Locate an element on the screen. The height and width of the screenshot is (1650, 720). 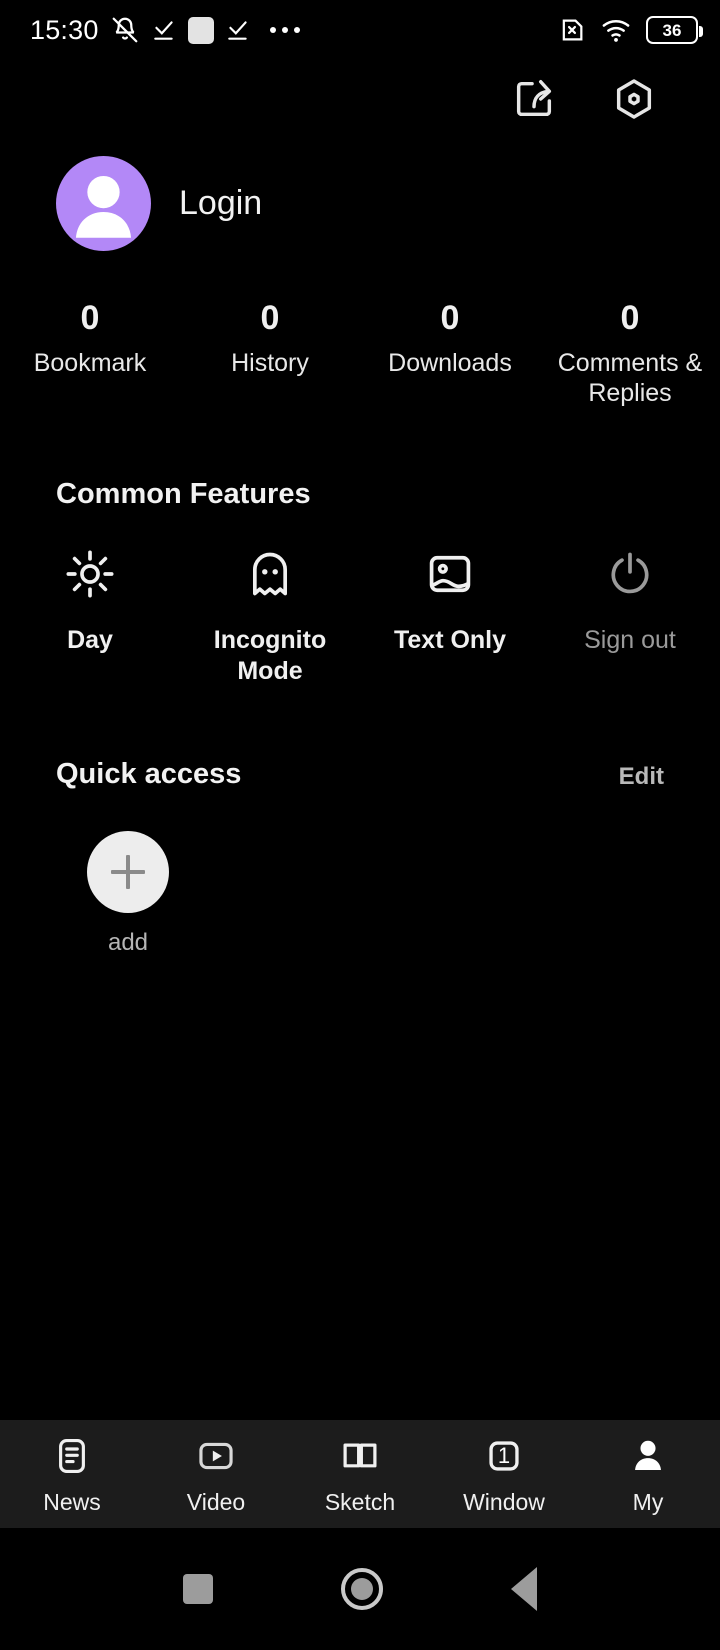
feature-label: Text Only is located at coordinates (450, 640).